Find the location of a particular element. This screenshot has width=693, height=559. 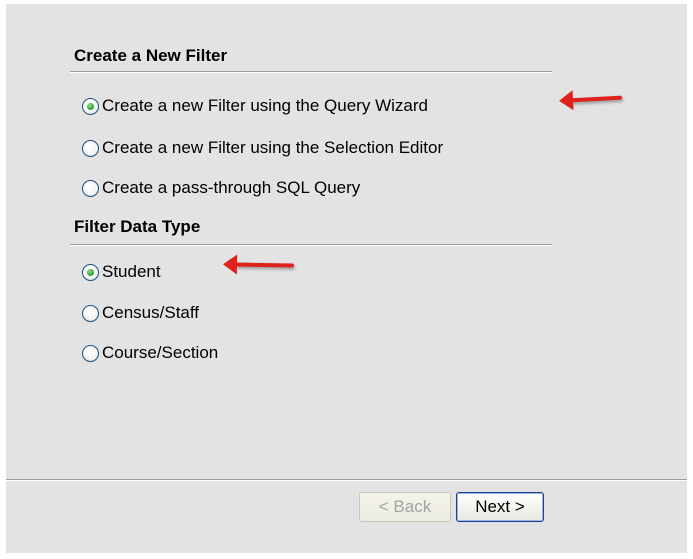

option-census-staff-label: Census/Staff is located at coordinates (150, 313).